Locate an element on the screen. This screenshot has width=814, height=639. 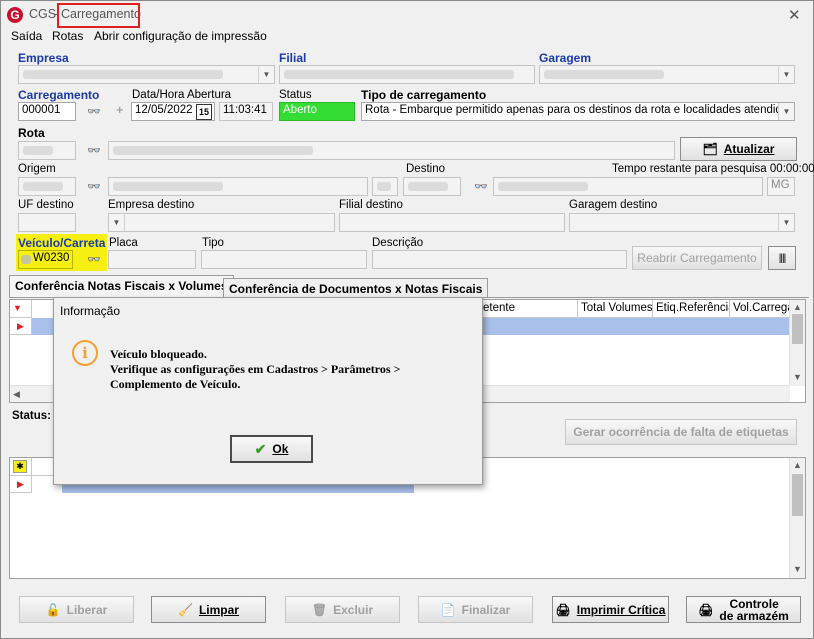
info-icon: i is located at coordinates (85, 353).